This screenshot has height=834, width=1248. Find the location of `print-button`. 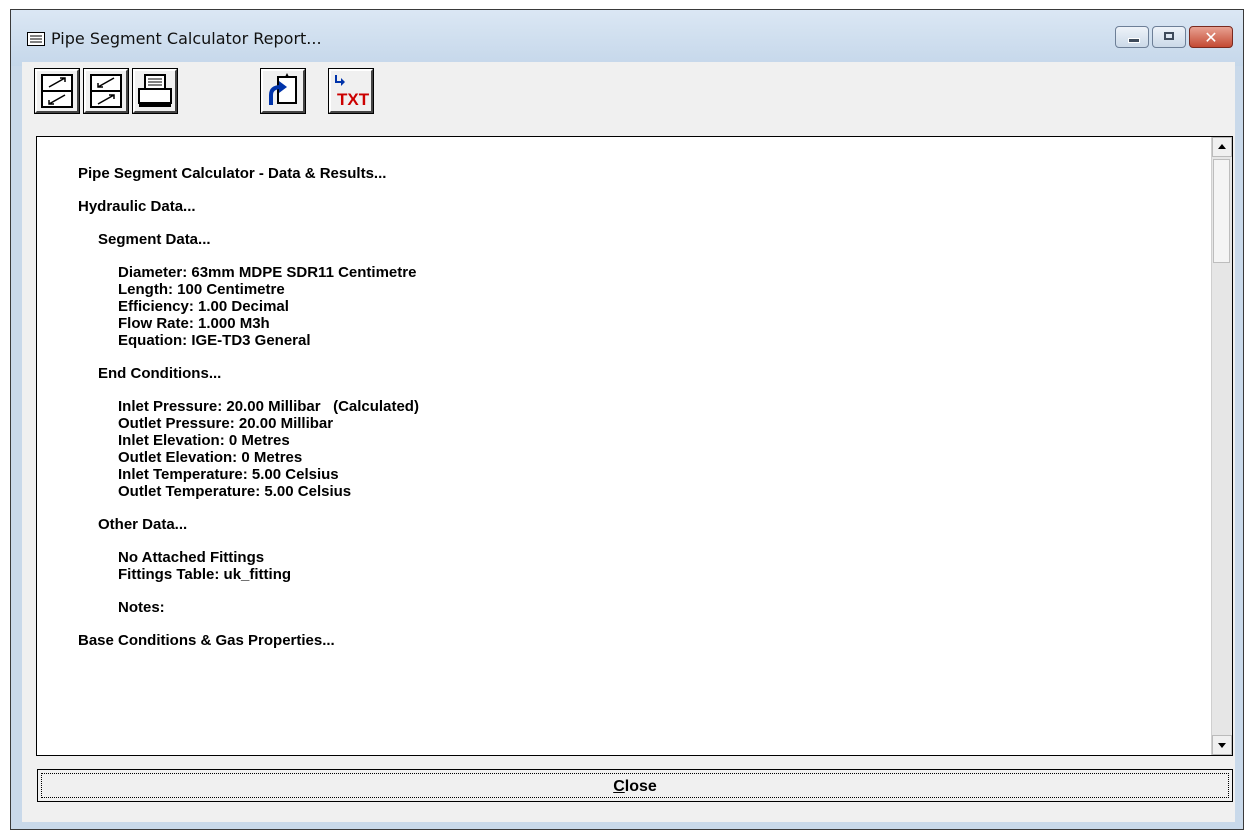

print-button is located at coordinates (155, 91).